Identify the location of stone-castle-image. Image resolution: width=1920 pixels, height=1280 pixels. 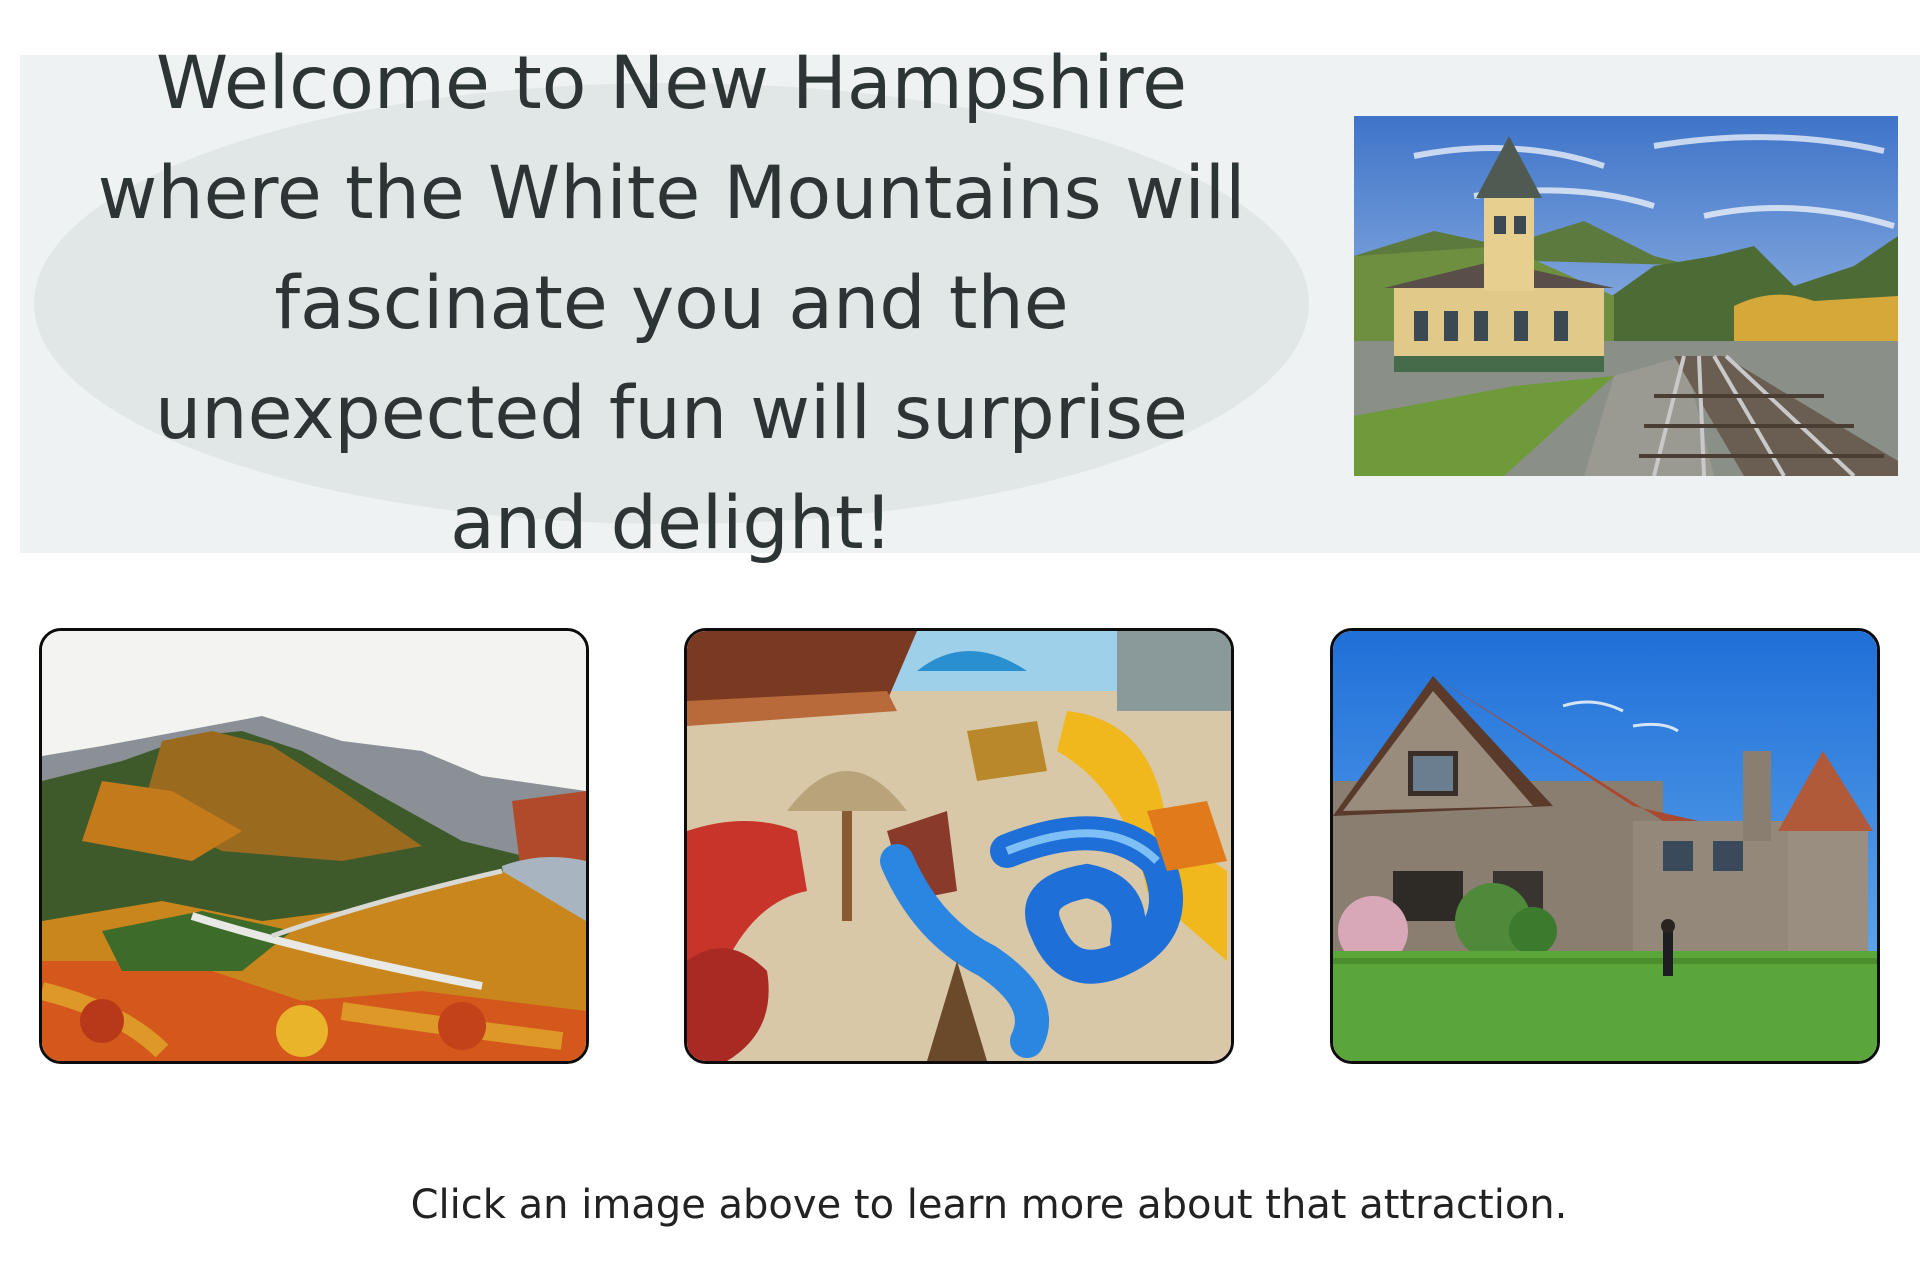
(1605, 846).